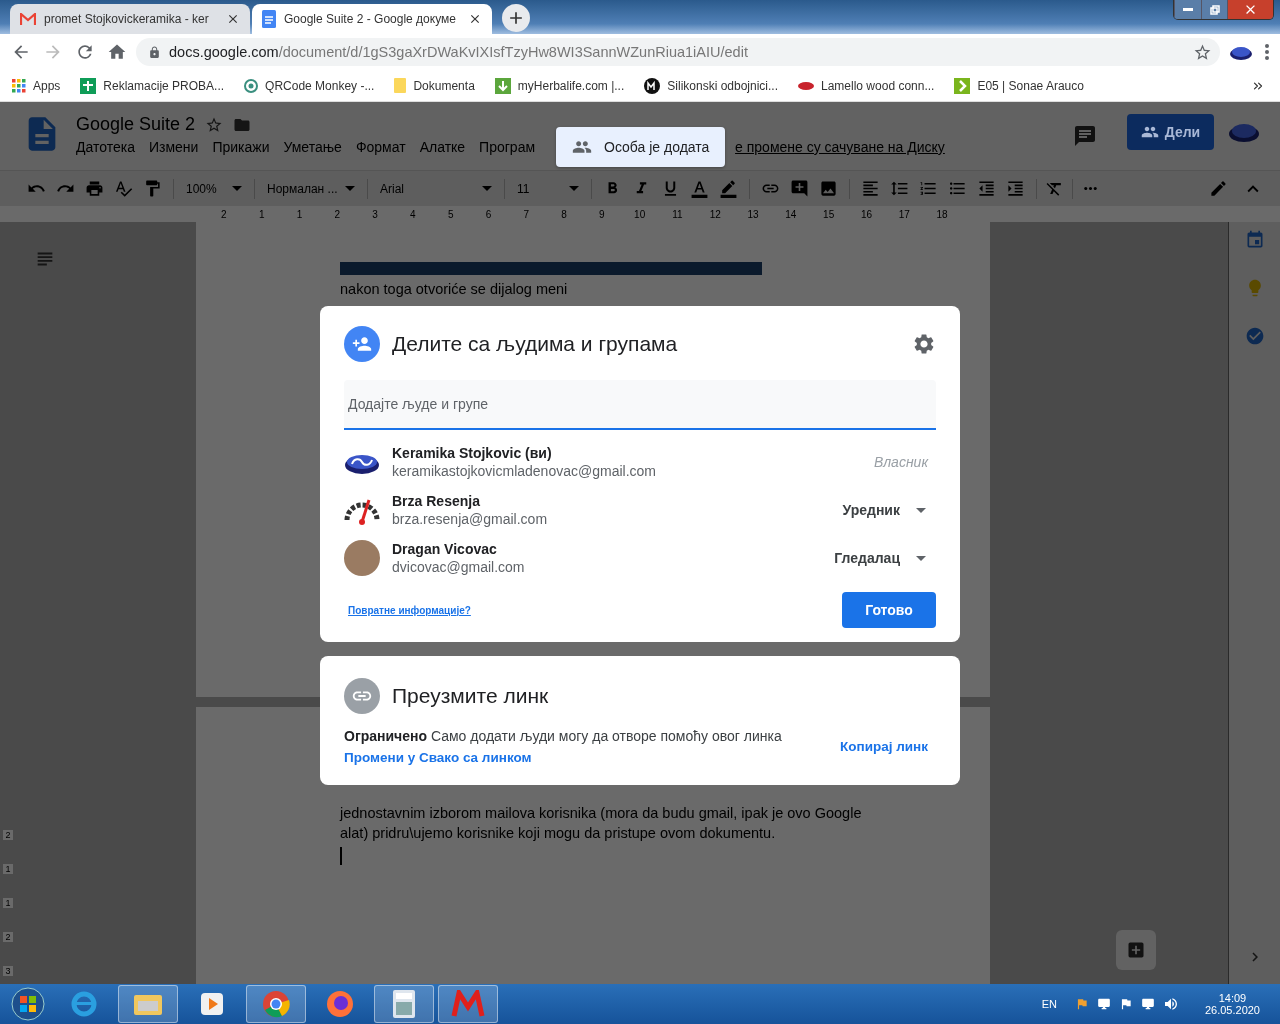 This screenshot has width=1280, height=1024. Describe the element at coordinates (380, 147) in the screenshot. I see `menu-item: Формат` at that location.